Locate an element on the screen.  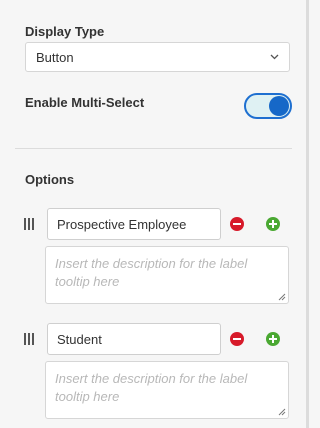
panel-edge is located at coordinates (307, 214).